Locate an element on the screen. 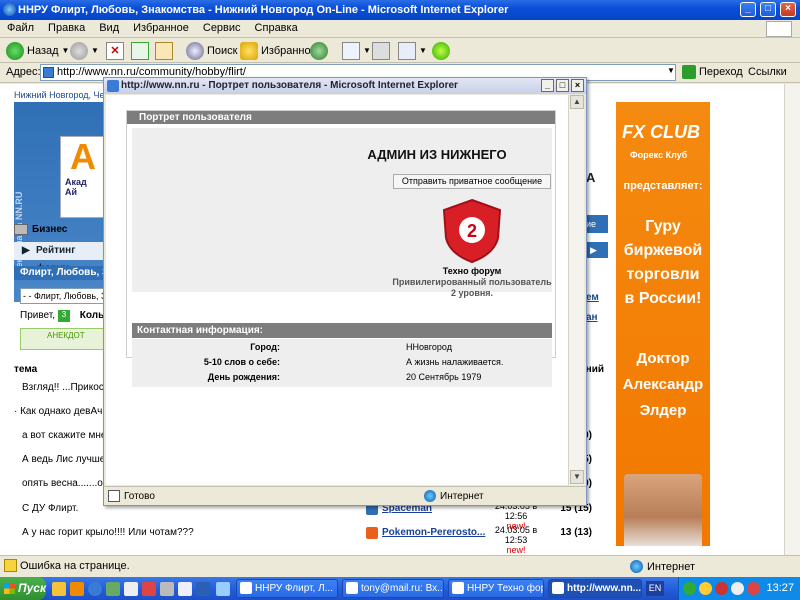  rank-shield-icon: 2 is located at coordinates (472, 231).